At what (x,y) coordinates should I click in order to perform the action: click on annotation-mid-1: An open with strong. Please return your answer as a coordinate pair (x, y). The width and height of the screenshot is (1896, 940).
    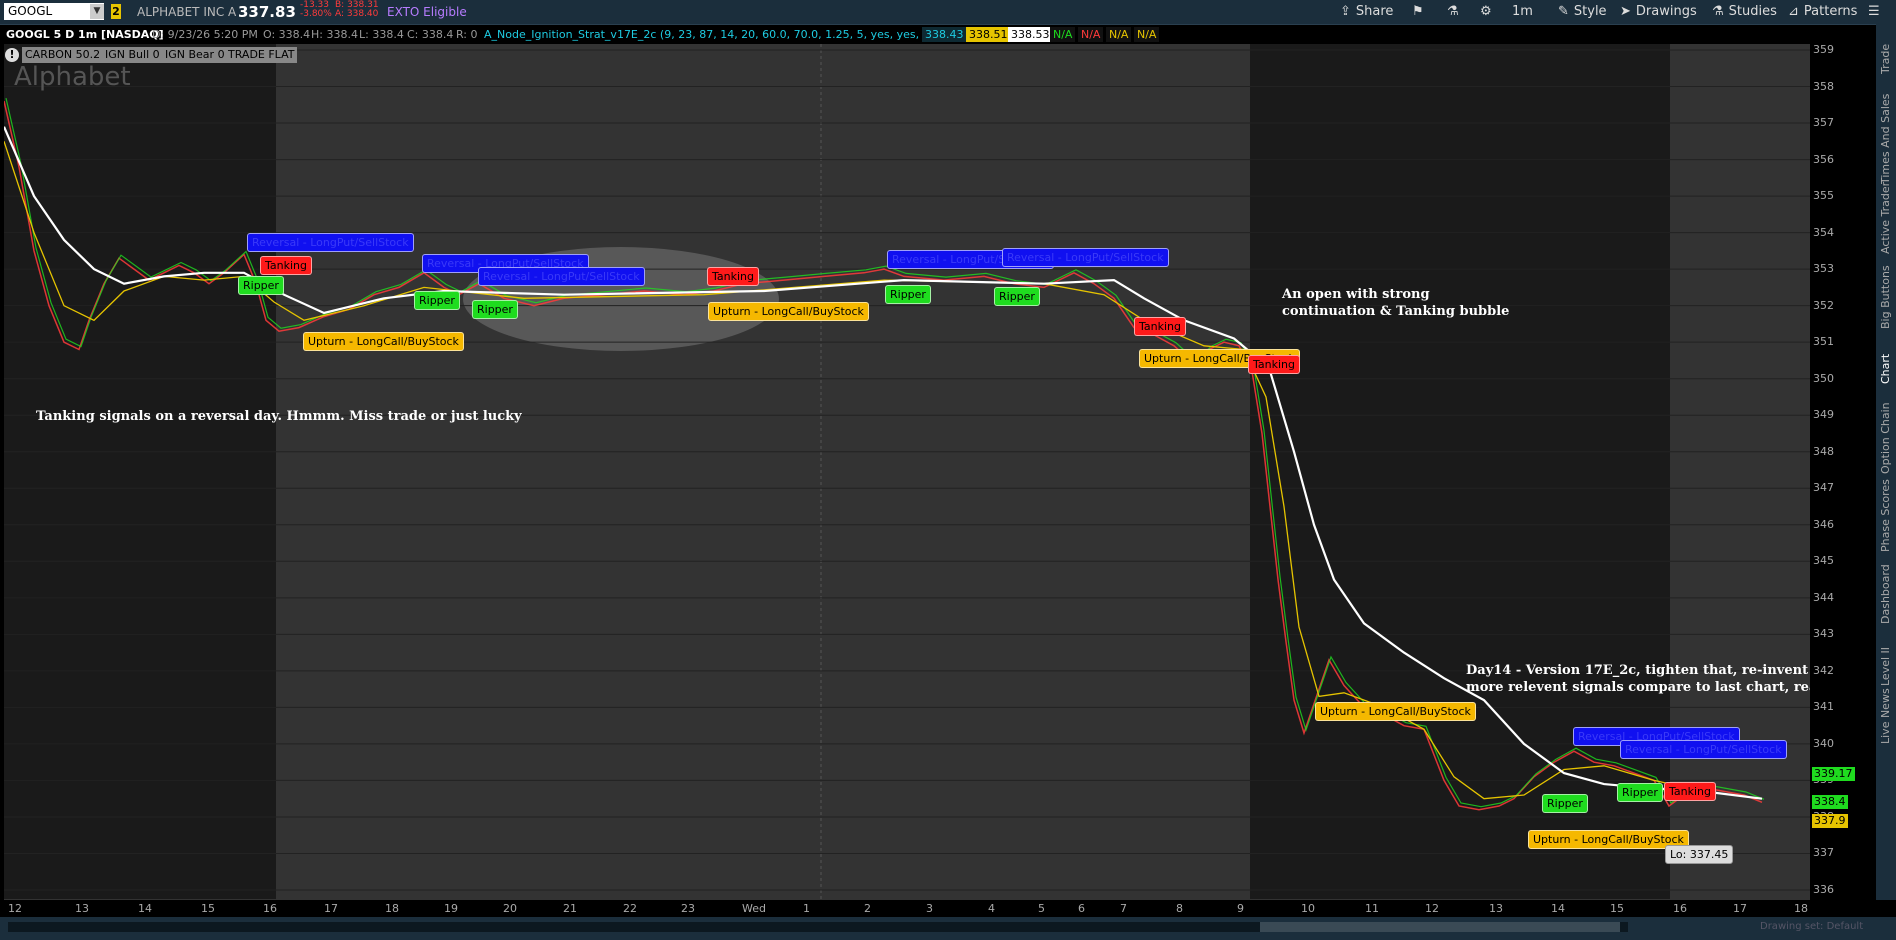
    Looking at the image, I should click on (1356, 294).